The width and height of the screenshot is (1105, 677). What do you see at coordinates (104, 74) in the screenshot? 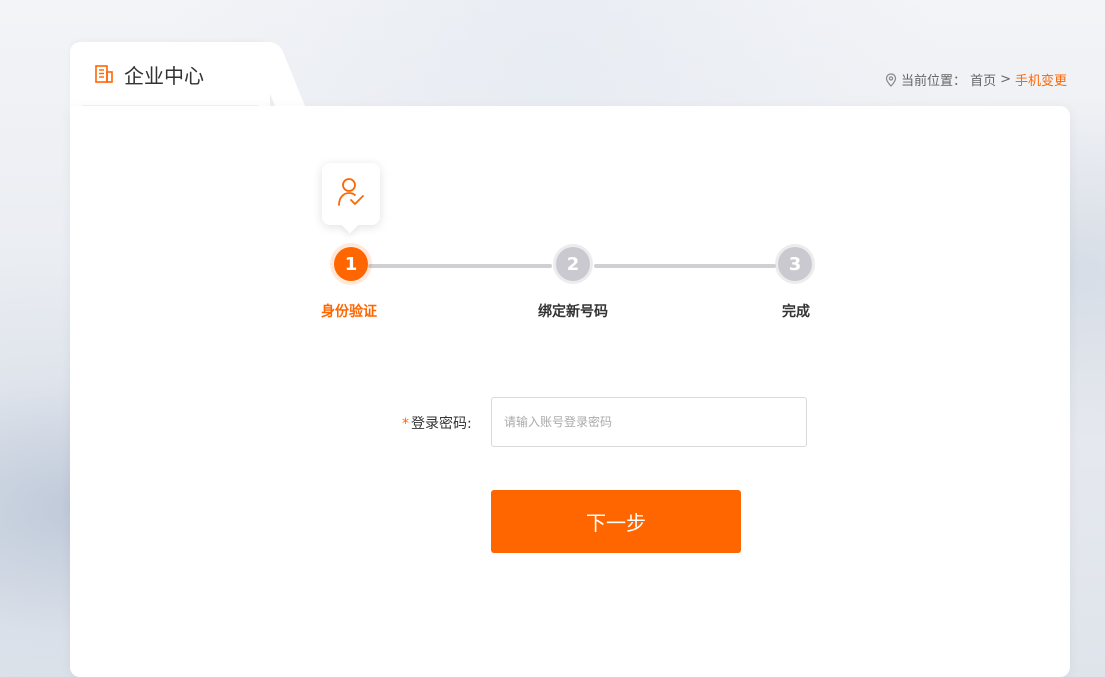
I see `building-icon` at bounding box center [104, 74].